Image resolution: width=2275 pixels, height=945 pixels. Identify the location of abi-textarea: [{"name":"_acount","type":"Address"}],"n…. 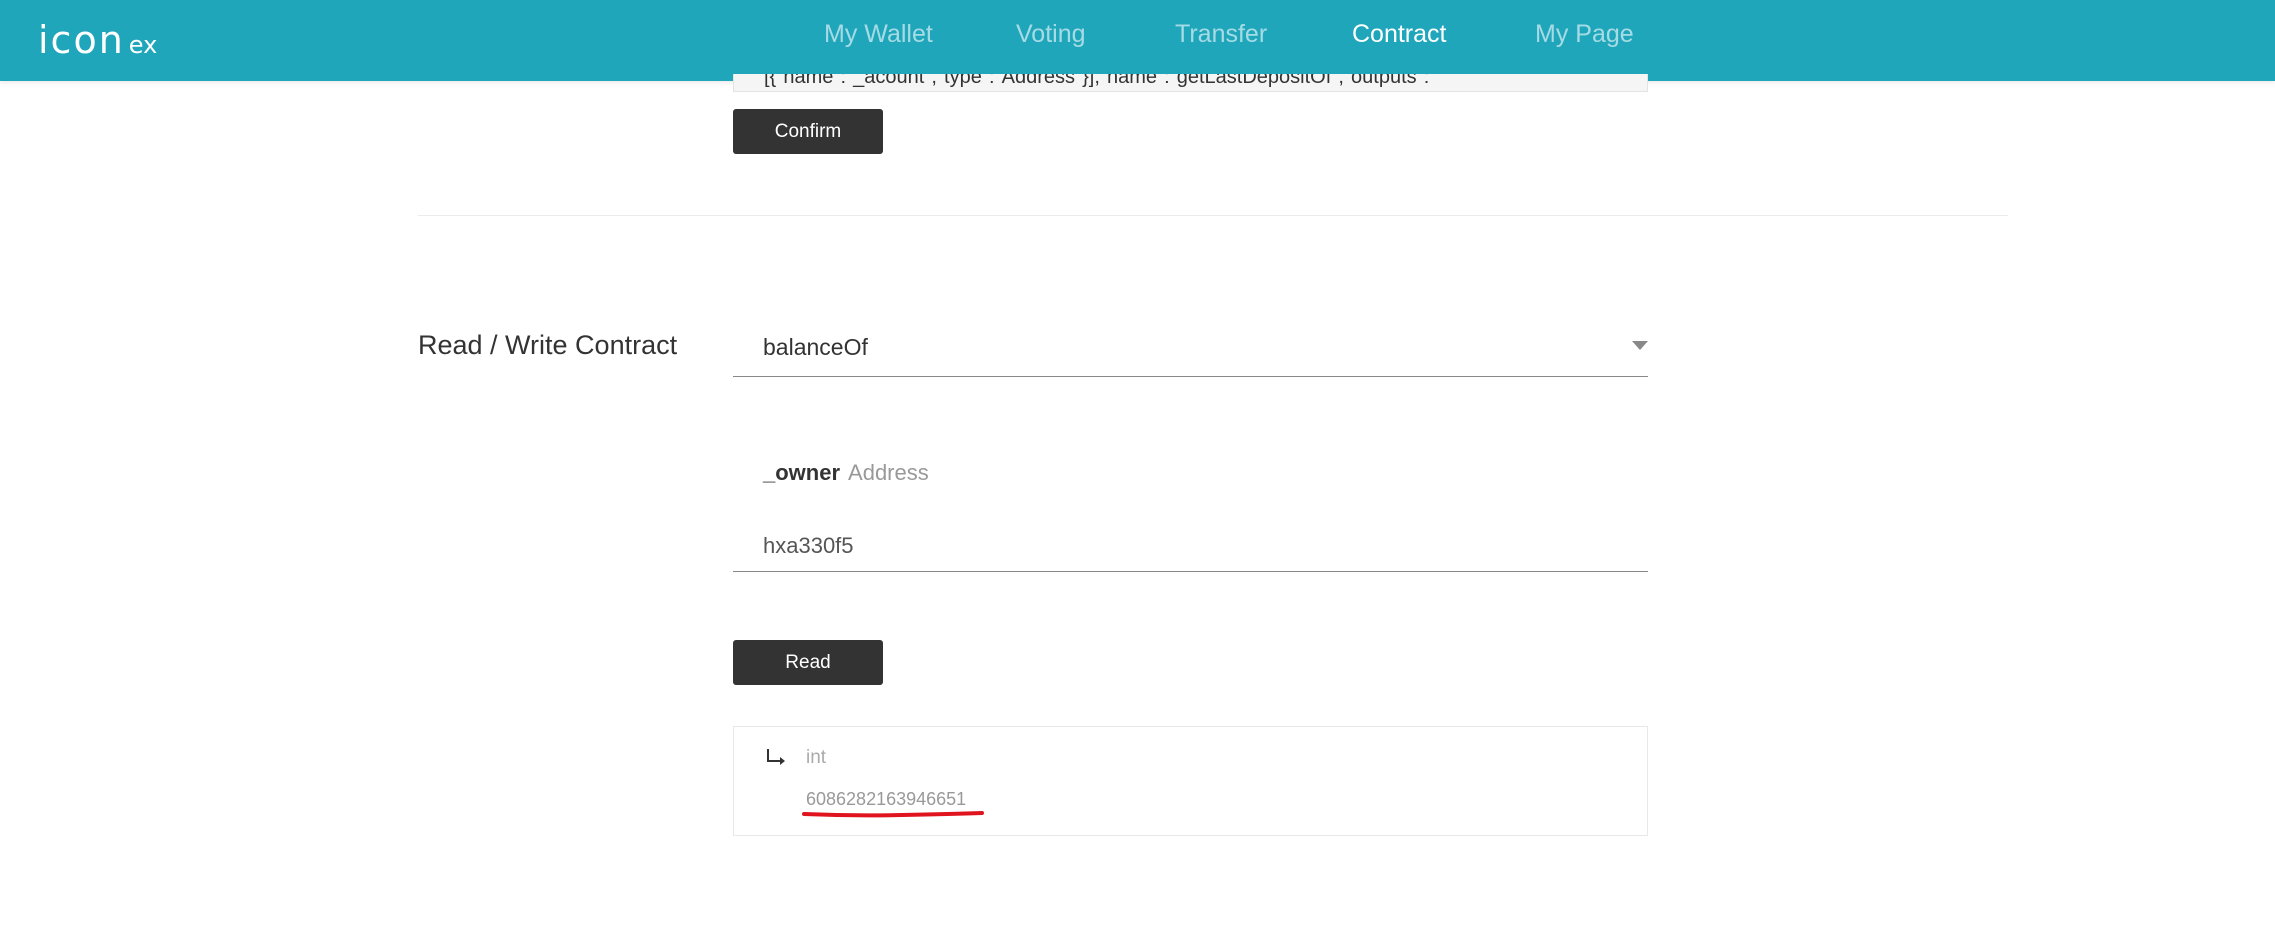
(1190, 83).